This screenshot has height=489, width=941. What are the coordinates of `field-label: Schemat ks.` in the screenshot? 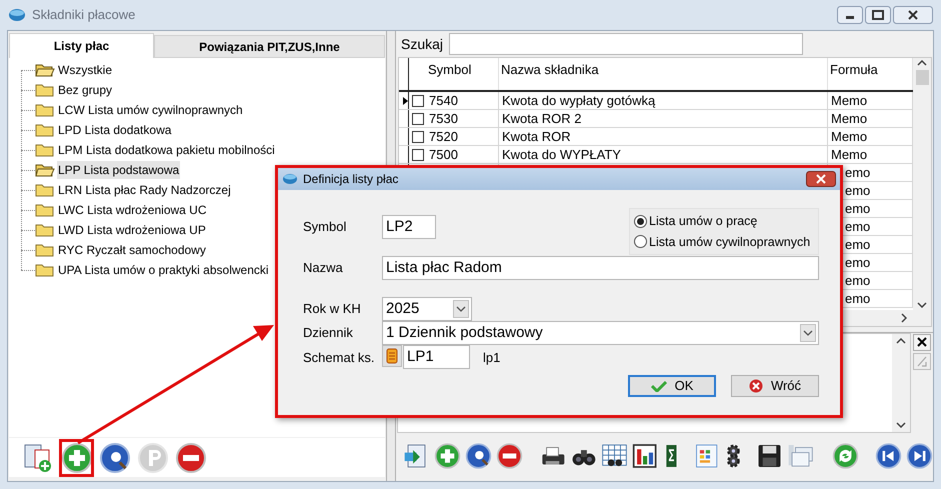 It's located at (339, 358).